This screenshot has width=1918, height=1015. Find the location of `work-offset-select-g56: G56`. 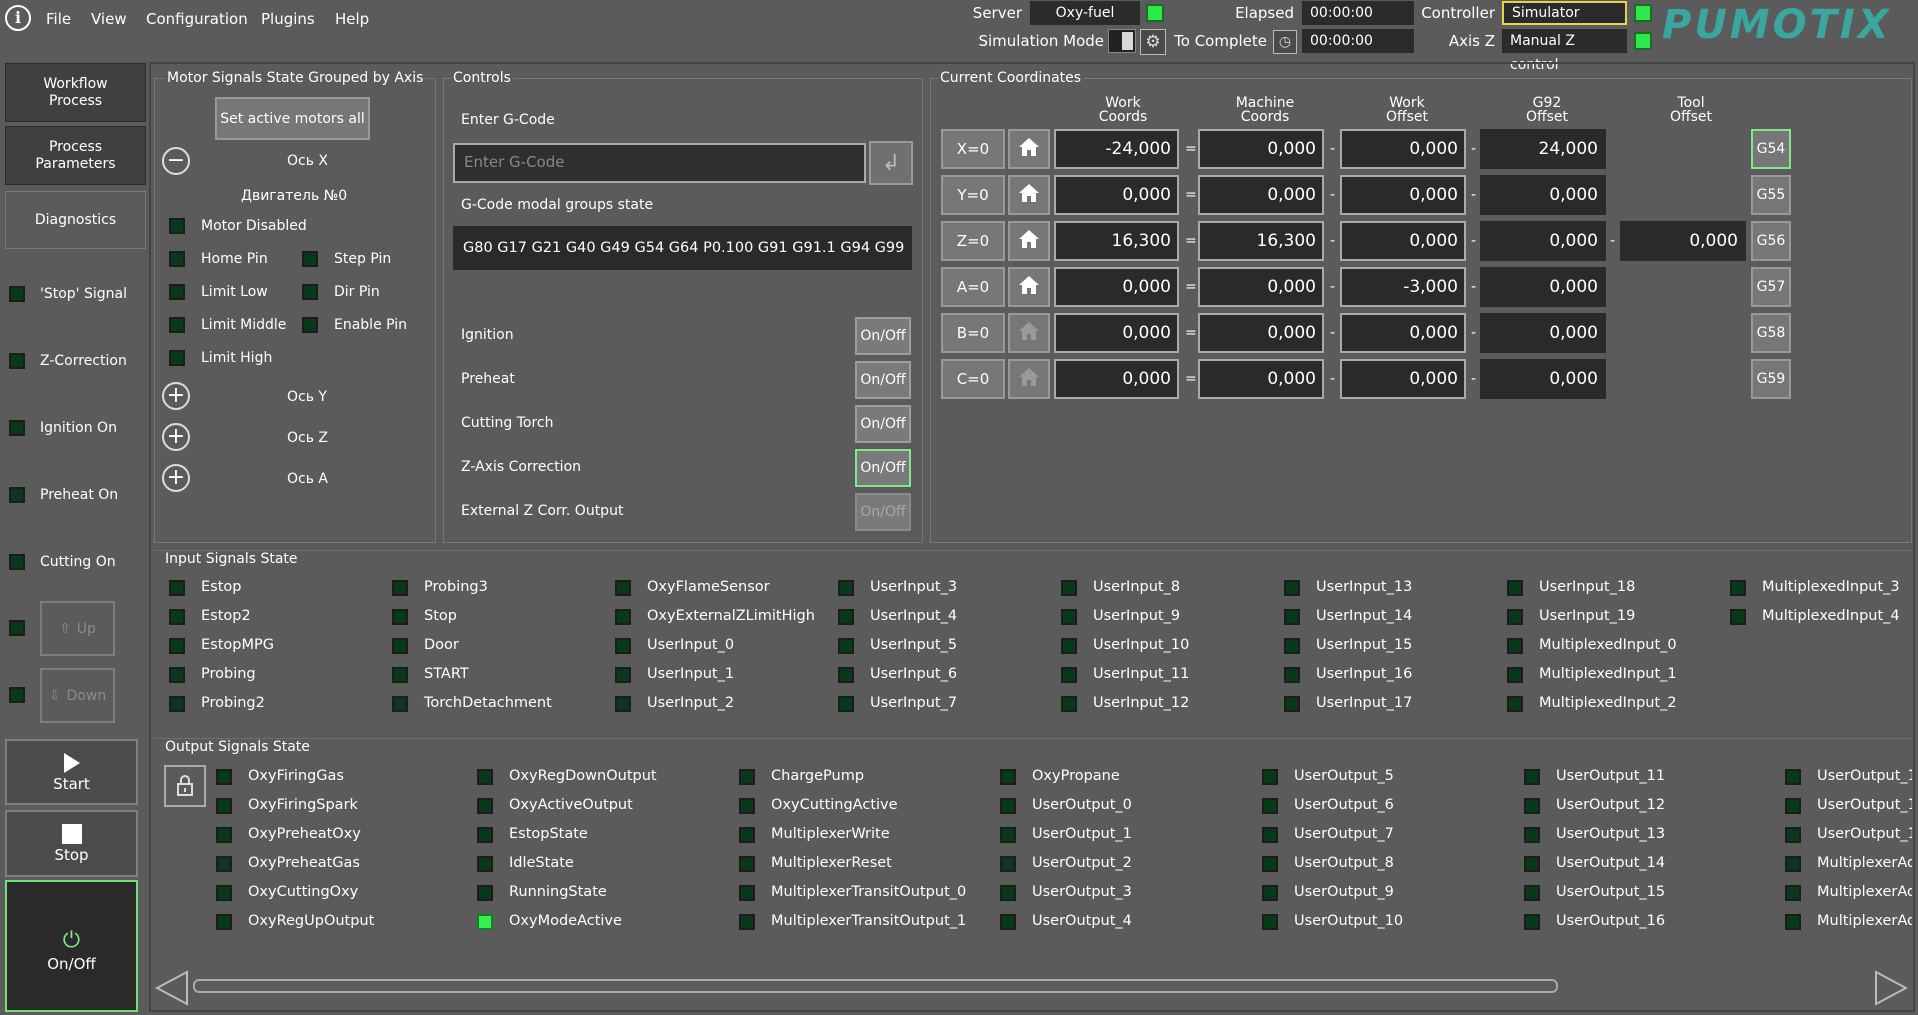

work-offset-select-g56: G56 is located at coordinates (1771, 241).